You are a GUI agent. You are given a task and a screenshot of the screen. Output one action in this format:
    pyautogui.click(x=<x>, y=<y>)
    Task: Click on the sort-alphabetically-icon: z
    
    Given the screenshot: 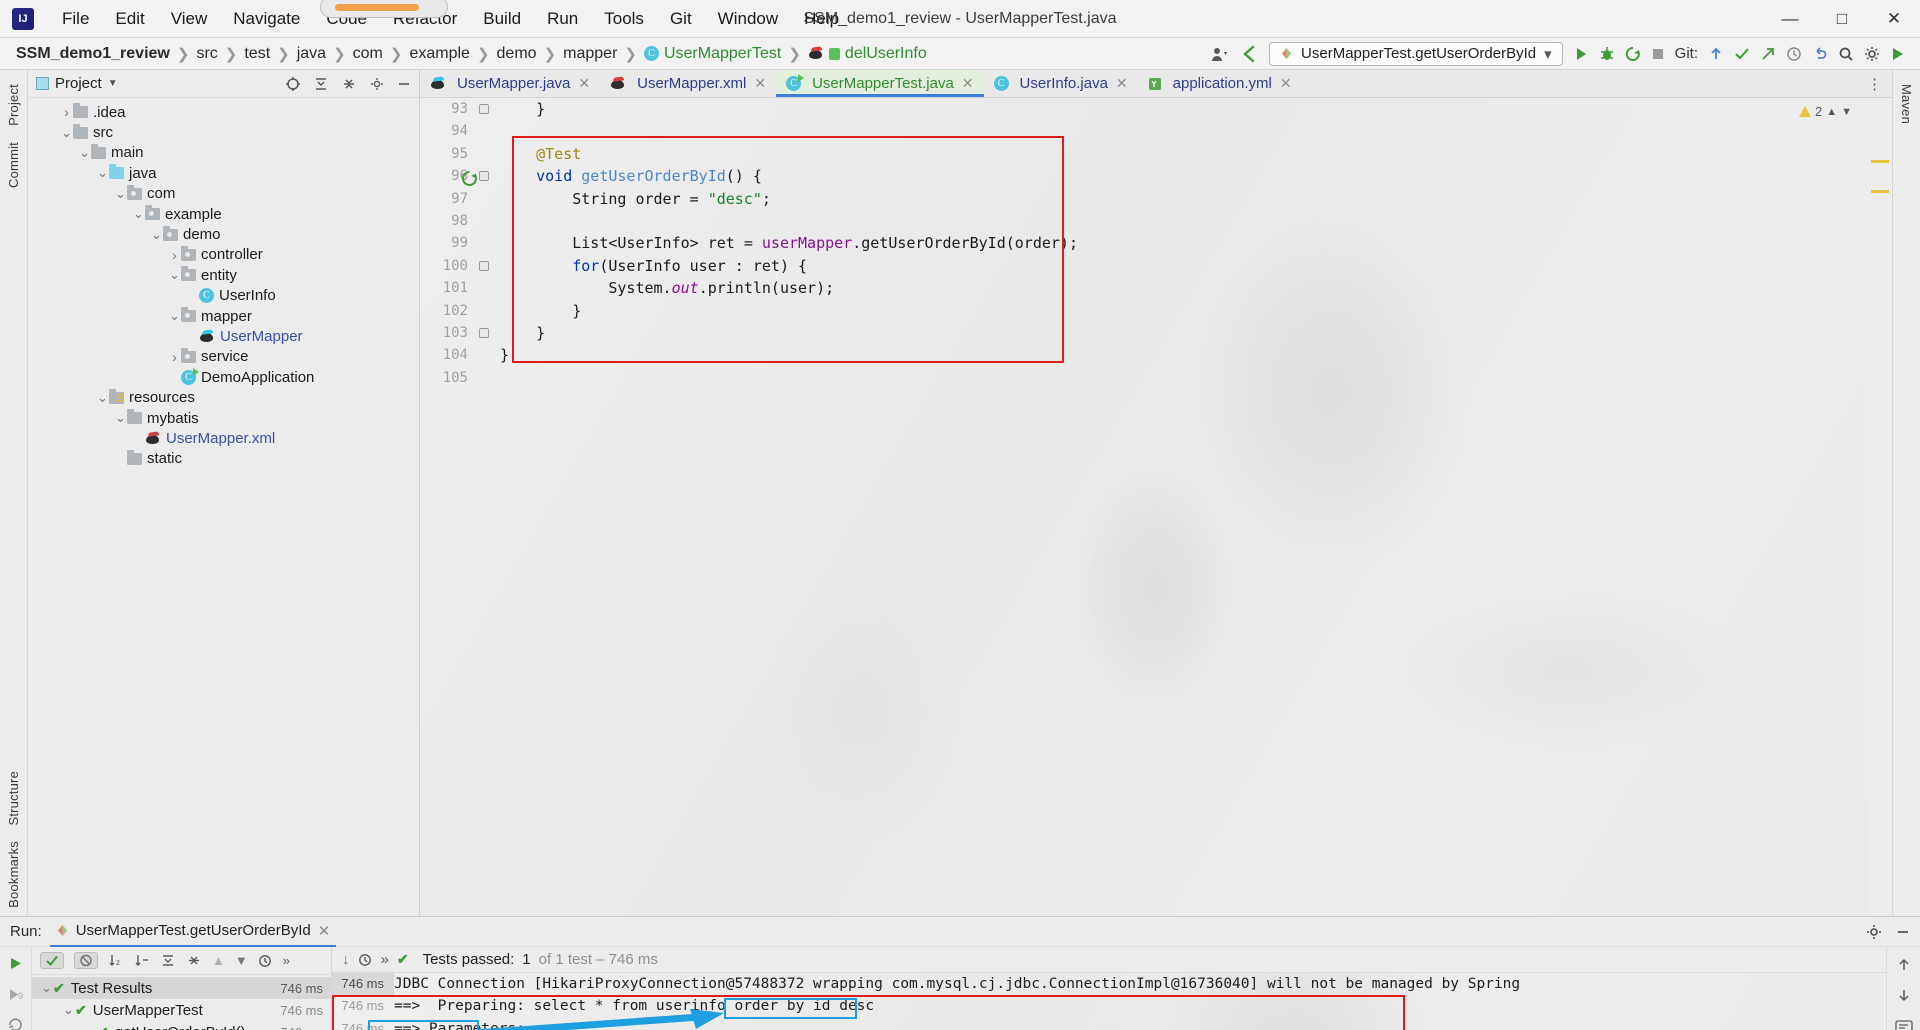 What is the action you would take?
    pyautogui.click(x=116, y=960)
    